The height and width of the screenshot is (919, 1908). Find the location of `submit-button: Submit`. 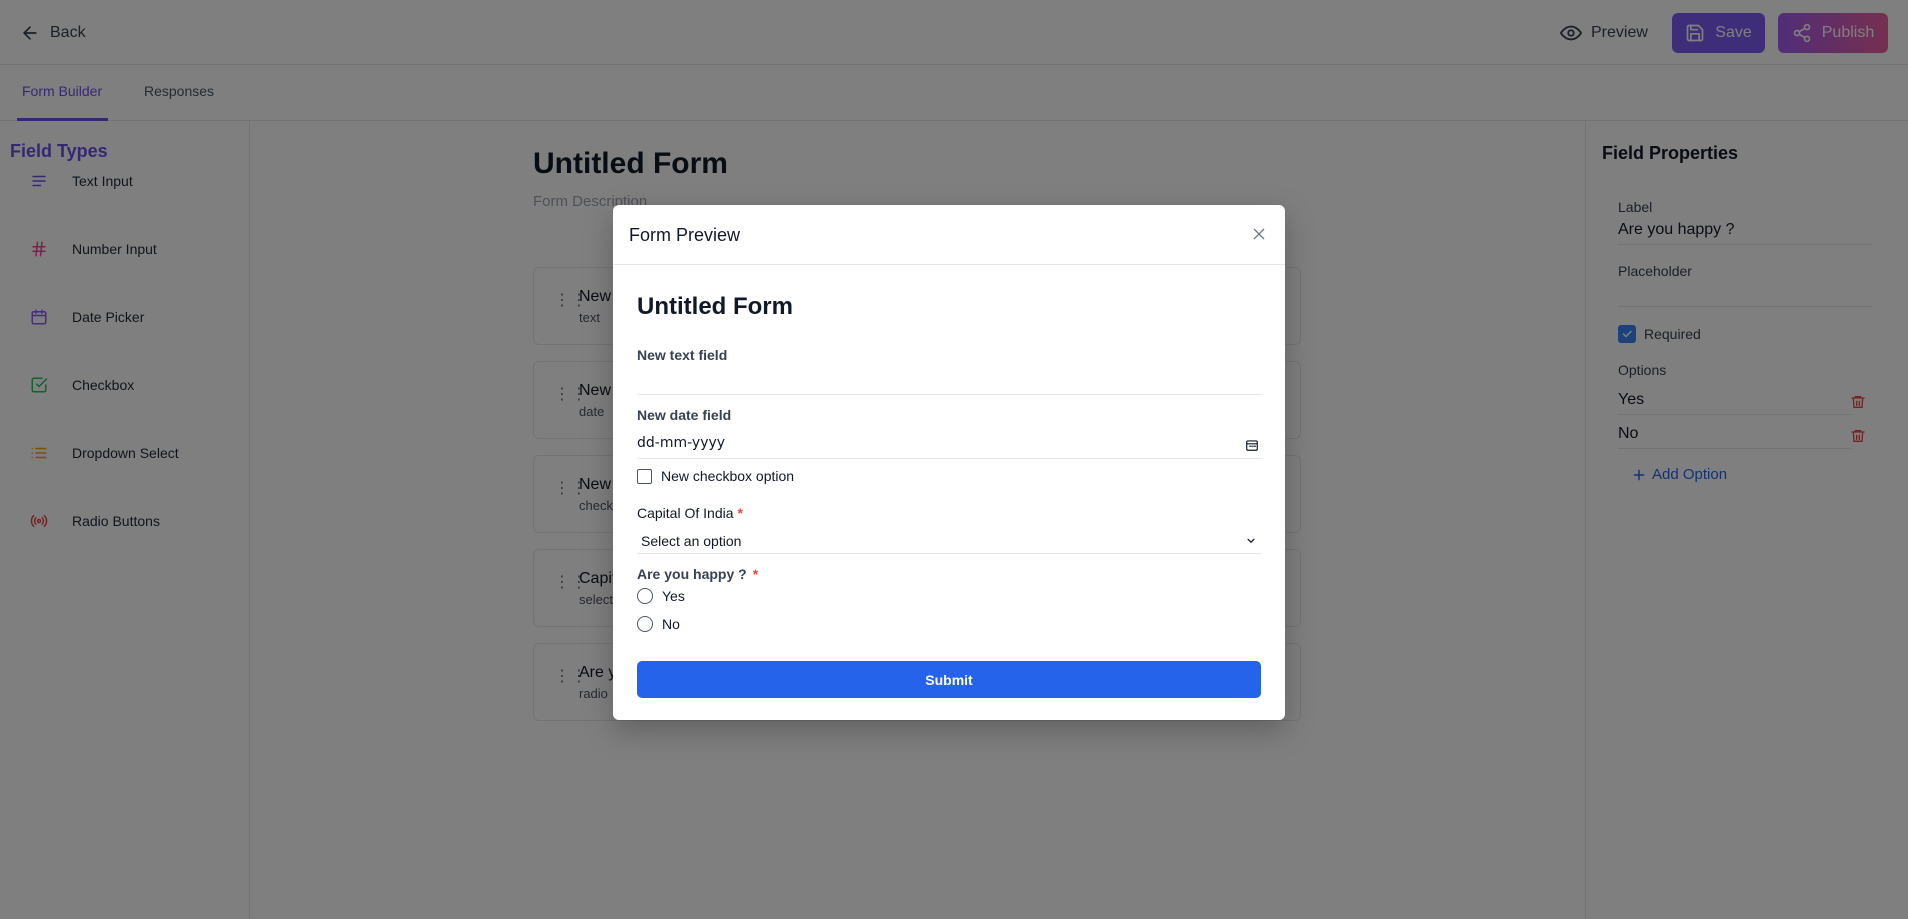

submit-button: Submit is located at coordinates (949, 679).